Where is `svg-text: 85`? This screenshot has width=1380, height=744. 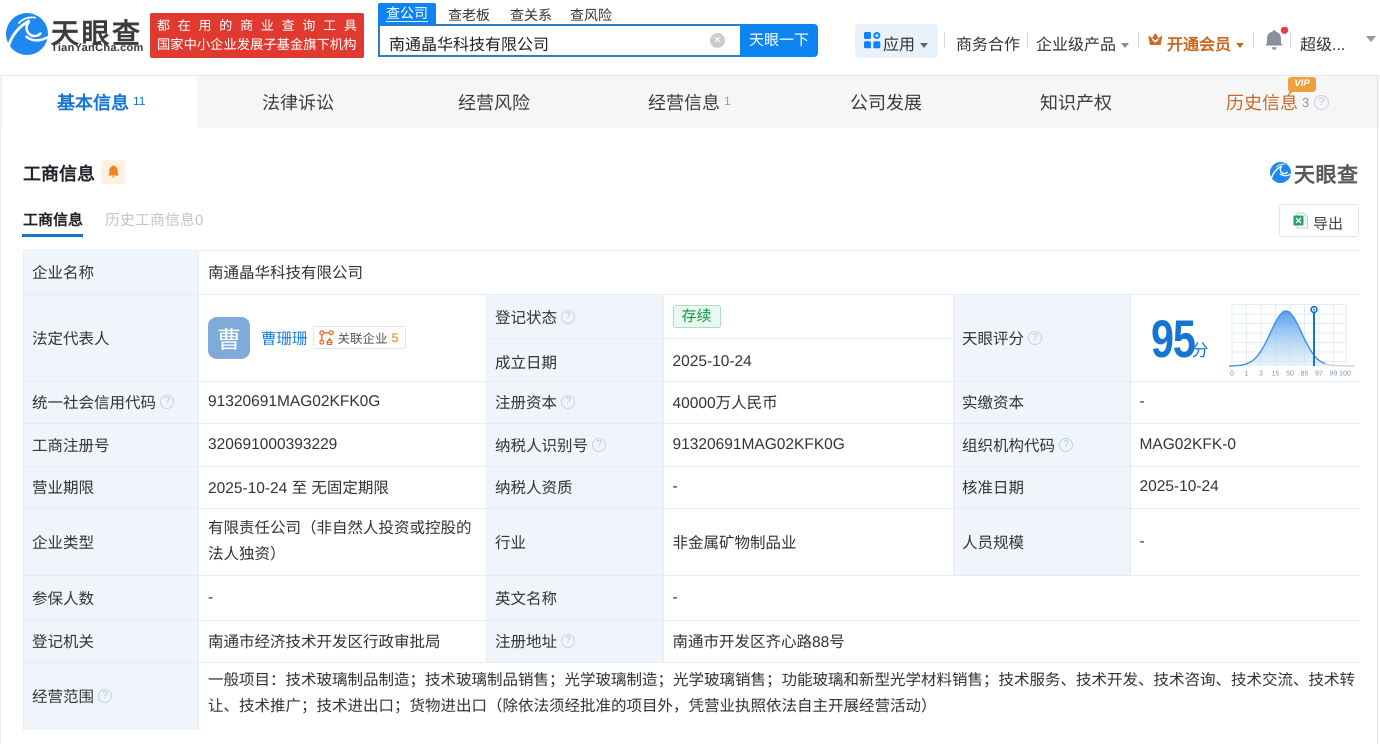 svg-text: 85 is located at coordinates (1304, 374).